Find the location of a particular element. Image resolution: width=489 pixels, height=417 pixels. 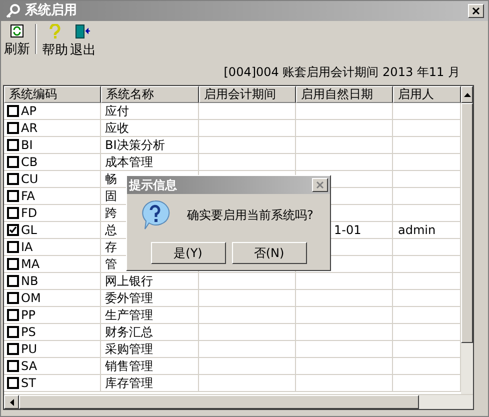

code-text: NB is located at coordinates (29, 281).